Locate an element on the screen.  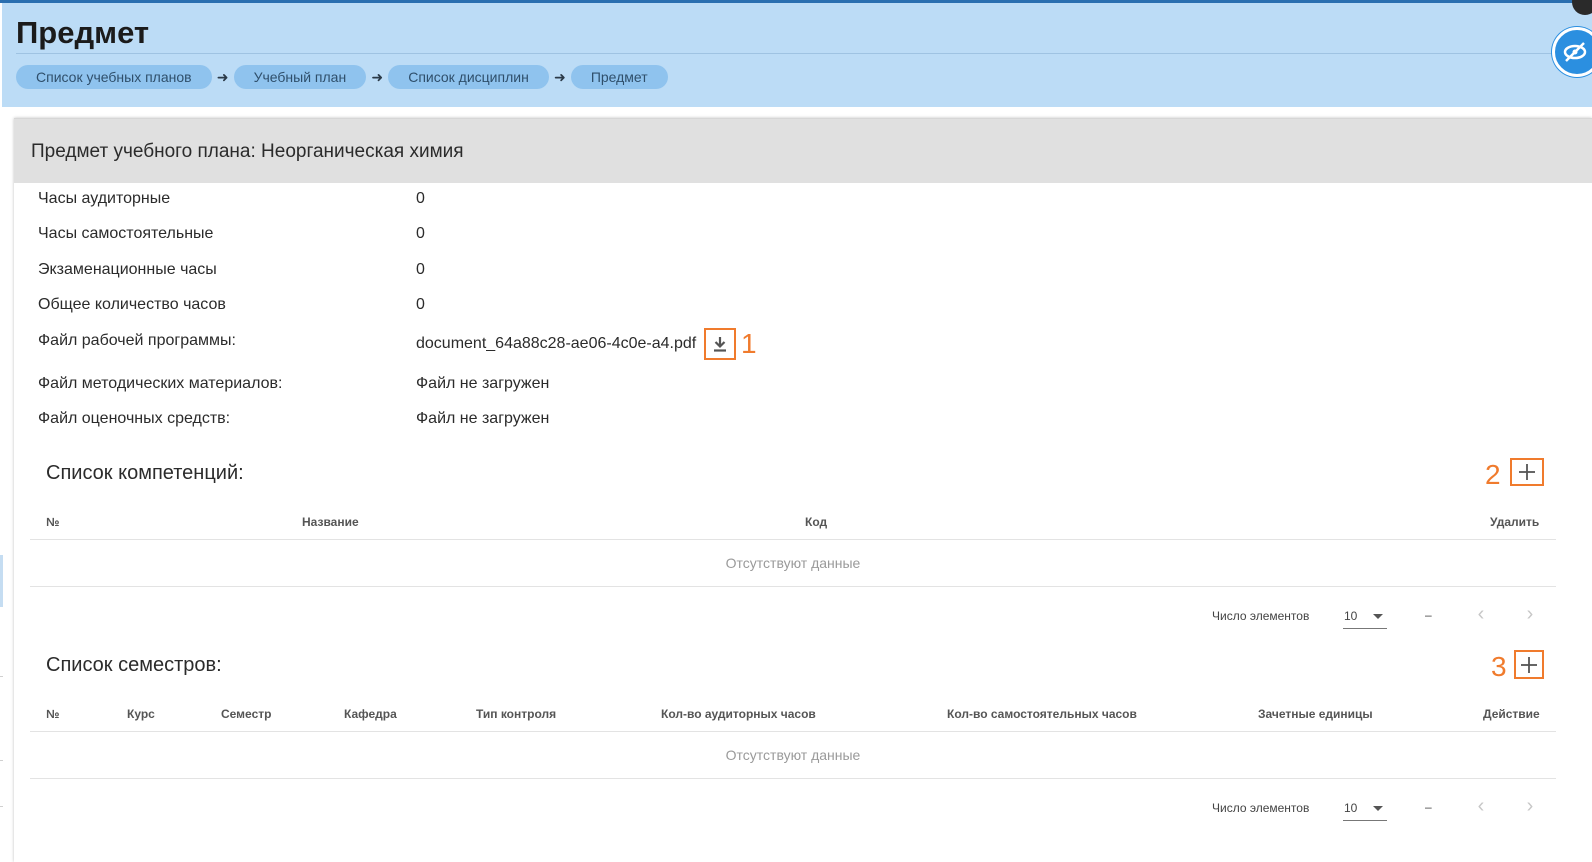
info-row-assessment-file: Файл оценочных средств: Файл не загружен is located at coordinates (638, 422).